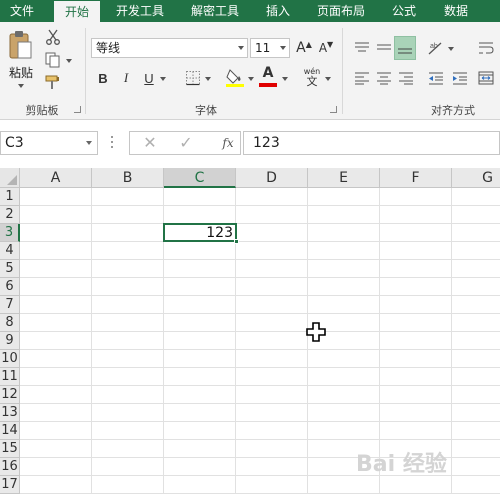  Describe the element at coordinates (236, 241) in the screenshot. I see `fill-handle` at that location.